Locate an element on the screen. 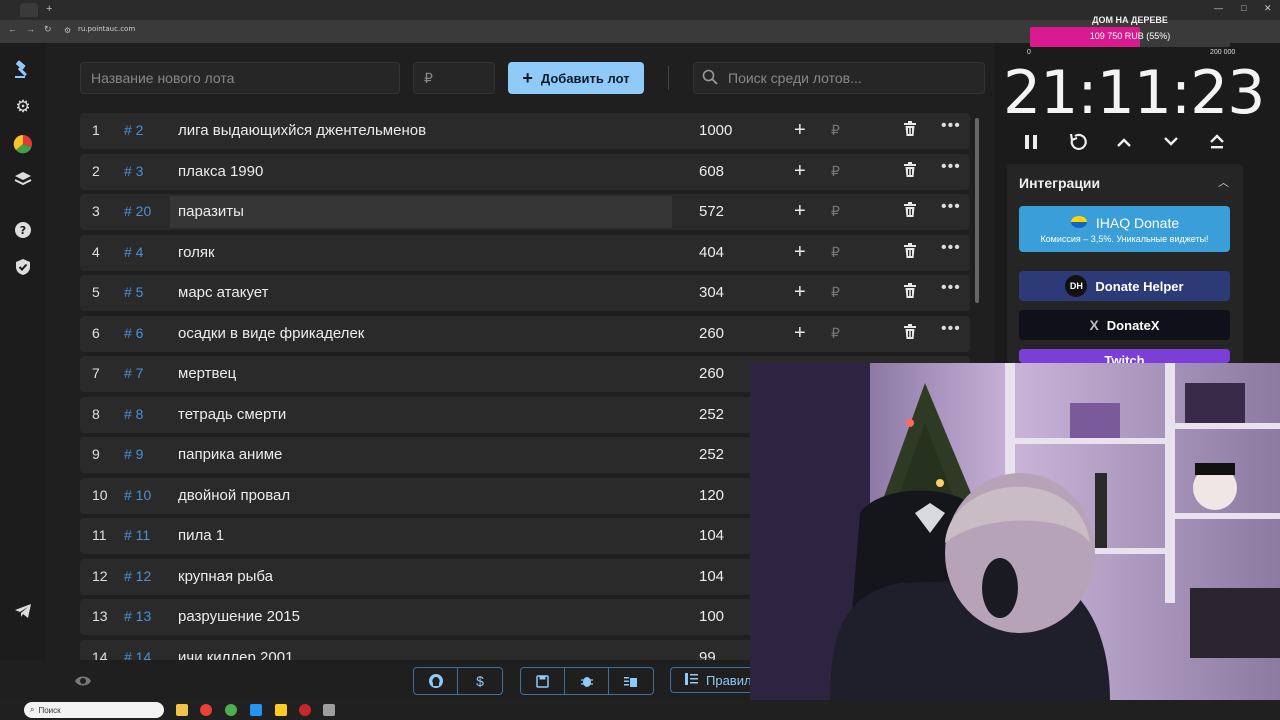 Image resolution: width=1280 pixels, height=720 pixels. new-tab-button: + is located at coordinates (49, 9).